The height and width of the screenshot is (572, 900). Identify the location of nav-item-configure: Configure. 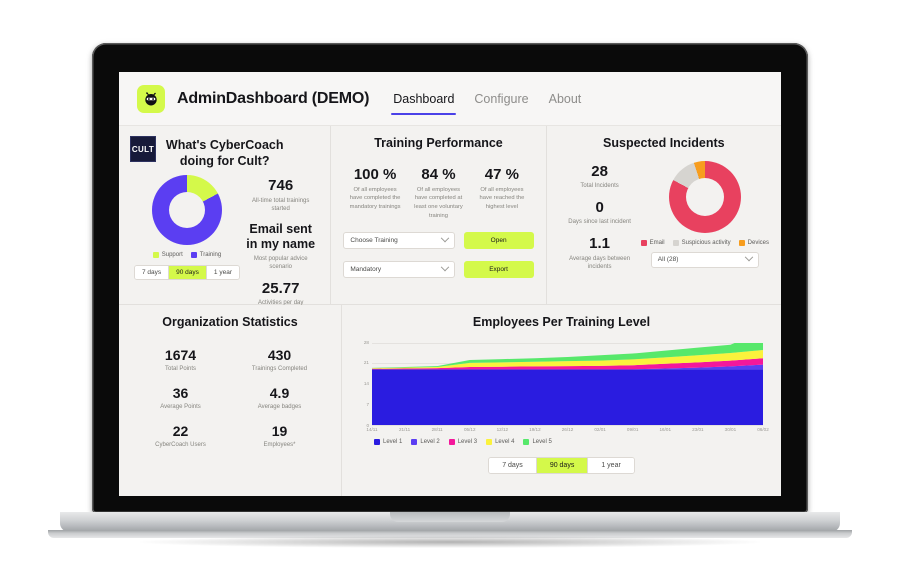
(501, 98).